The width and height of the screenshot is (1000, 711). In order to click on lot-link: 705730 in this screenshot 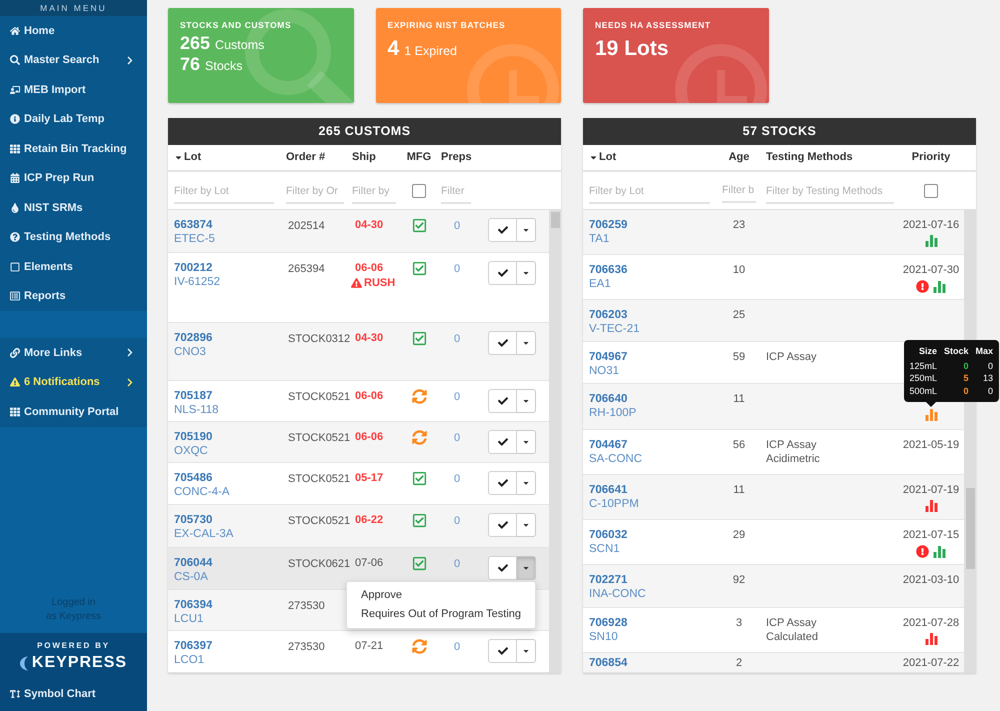, I will do `click(193, 520)`.